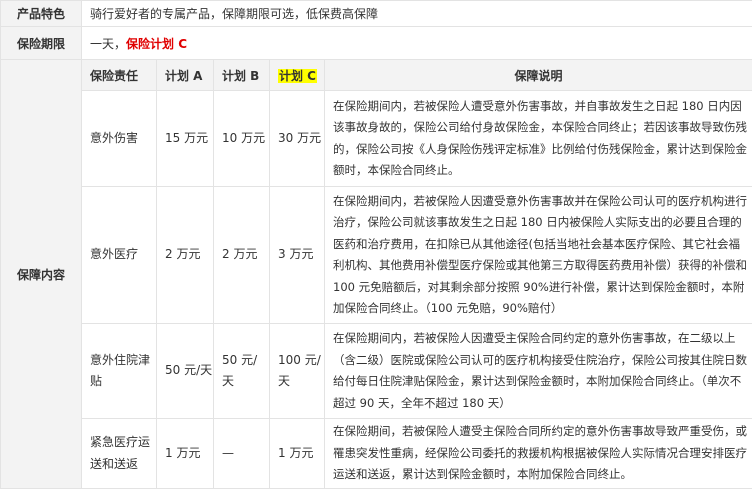  What do you see at coordinates (242, 255) in the screenshot?
I see `row-plan-b: 2 万元` at bounding box center [242, 255].